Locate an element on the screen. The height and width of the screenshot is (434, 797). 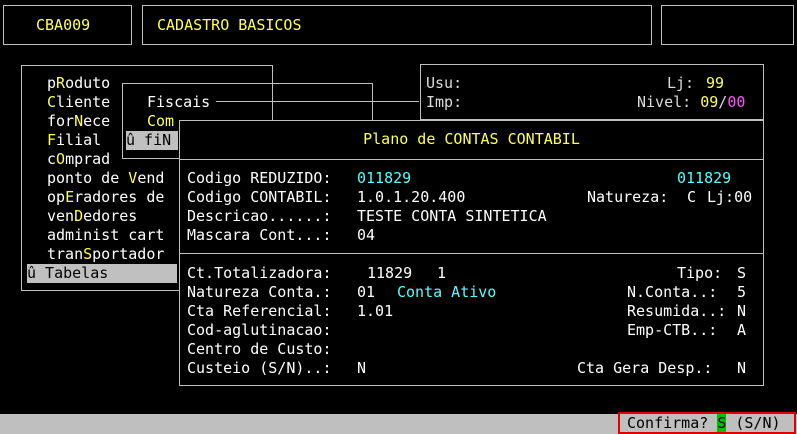
natureza-lj: Lj:00 is located at coordinates (730, 197).